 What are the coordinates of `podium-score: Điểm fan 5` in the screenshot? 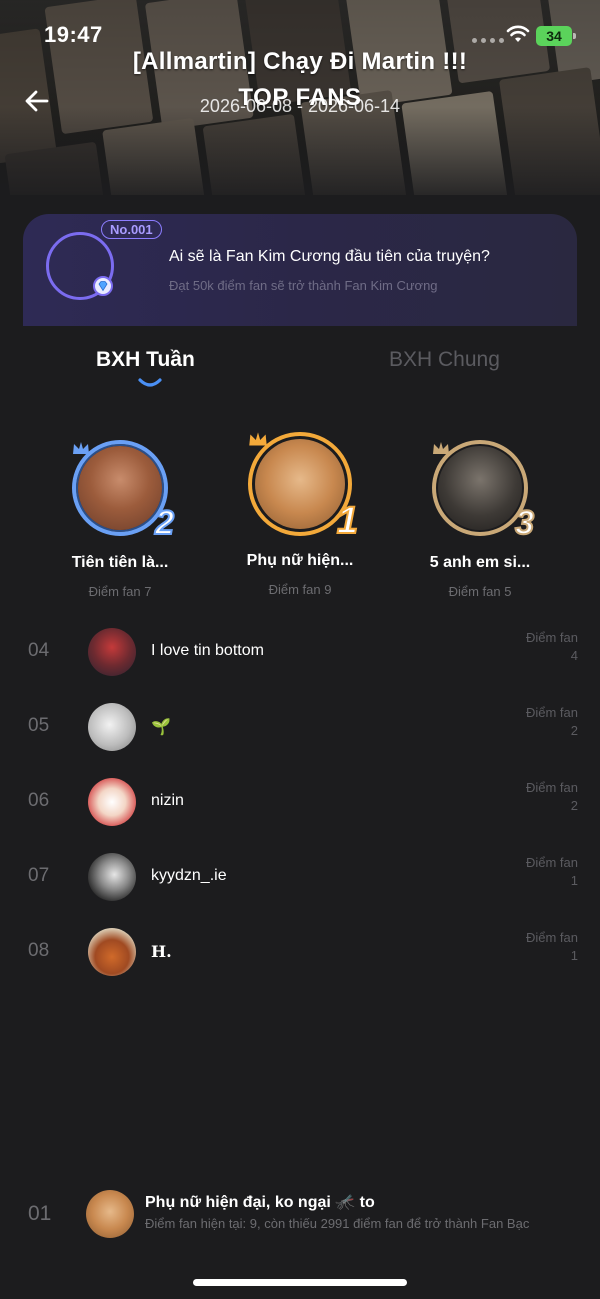 It's located at (480, 591).